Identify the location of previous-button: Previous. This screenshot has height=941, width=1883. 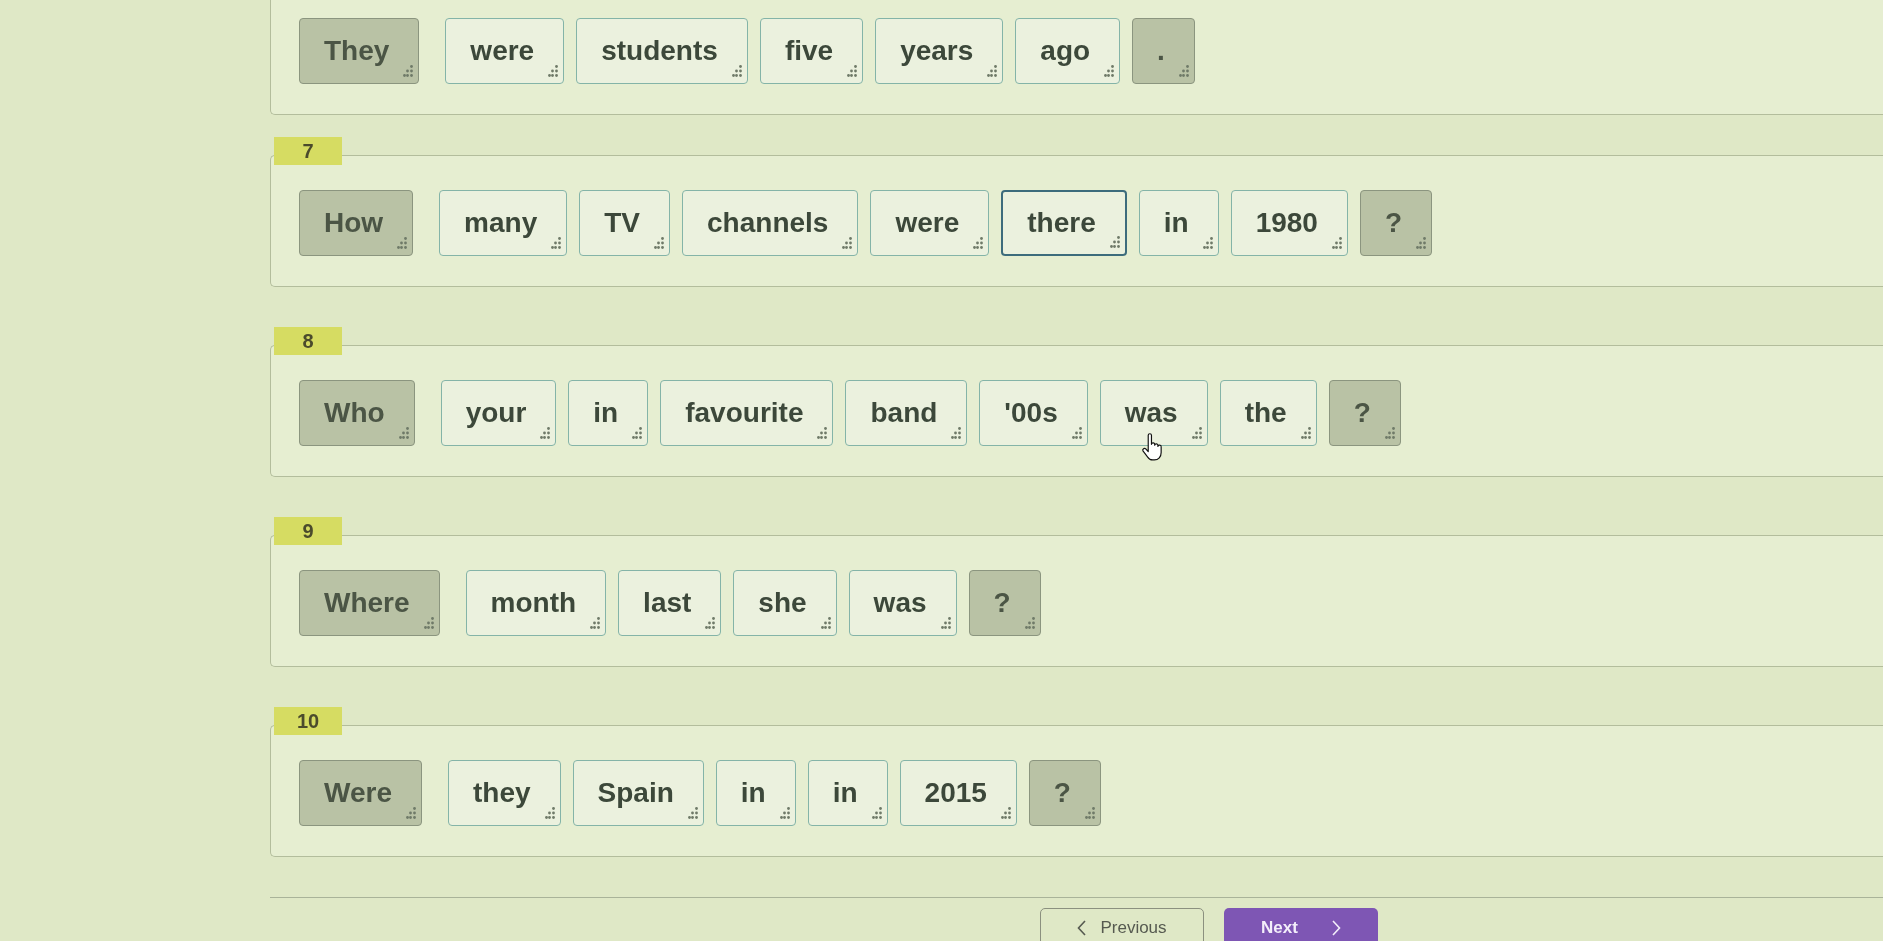
(1122, 924).